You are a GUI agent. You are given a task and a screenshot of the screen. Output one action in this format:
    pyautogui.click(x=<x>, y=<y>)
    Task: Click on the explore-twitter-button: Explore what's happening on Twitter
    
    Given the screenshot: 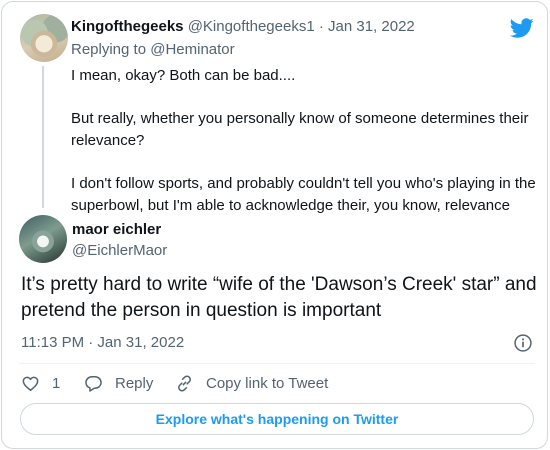 What is the action you would take?
    pyautogui.click(x=277, y=419)
    